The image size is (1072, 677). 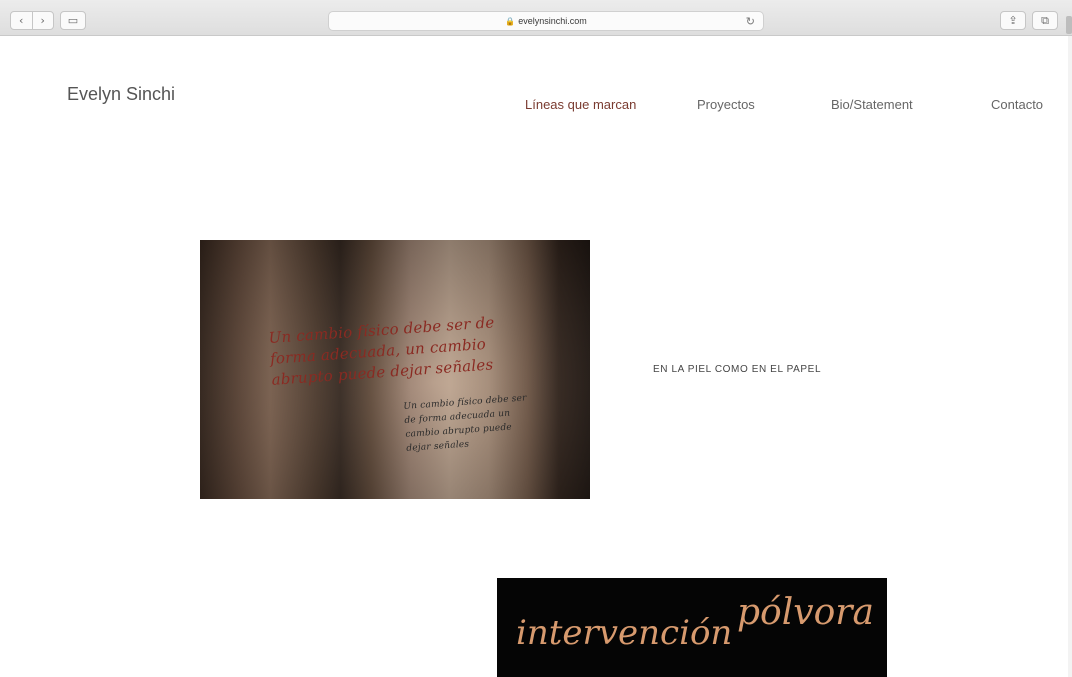 I want to click on sidebar-icon: ▭, so click(x=73, y=20).